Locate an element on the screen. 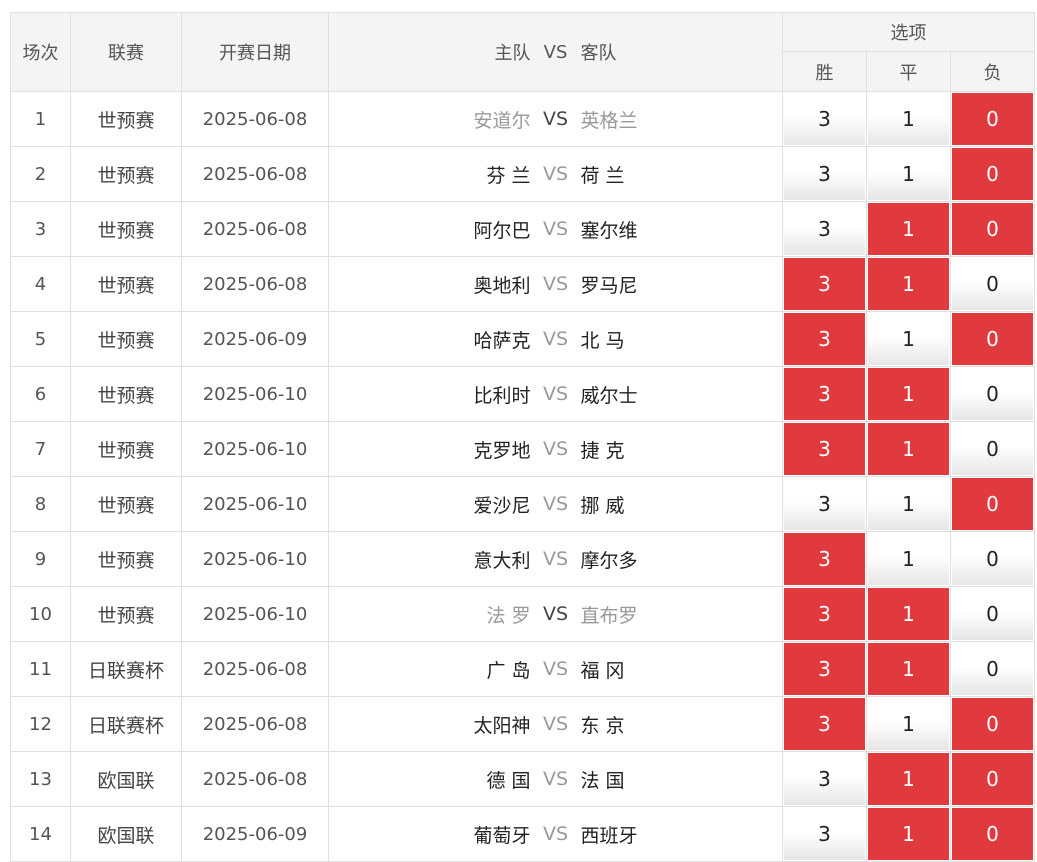 This screenshot has height=862, width=1037. header-vs-label: VS is located at coordinates (555, 52).